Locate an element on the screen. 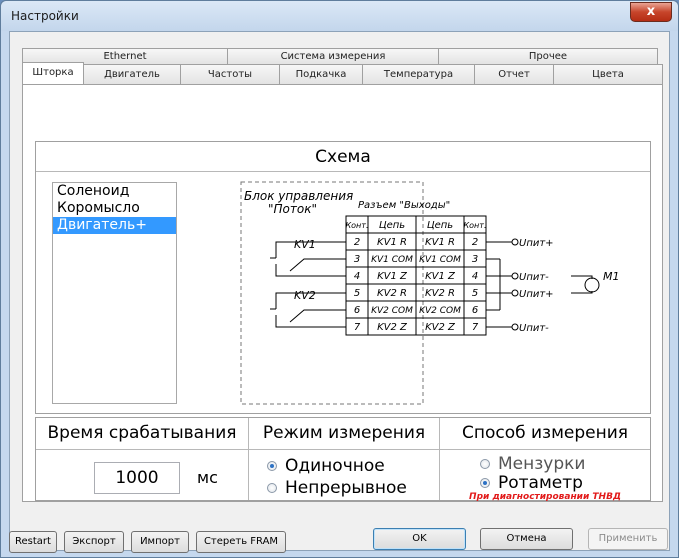 The image size is (679, 558). window-title: Настройки is located at coordinates (45, 16).